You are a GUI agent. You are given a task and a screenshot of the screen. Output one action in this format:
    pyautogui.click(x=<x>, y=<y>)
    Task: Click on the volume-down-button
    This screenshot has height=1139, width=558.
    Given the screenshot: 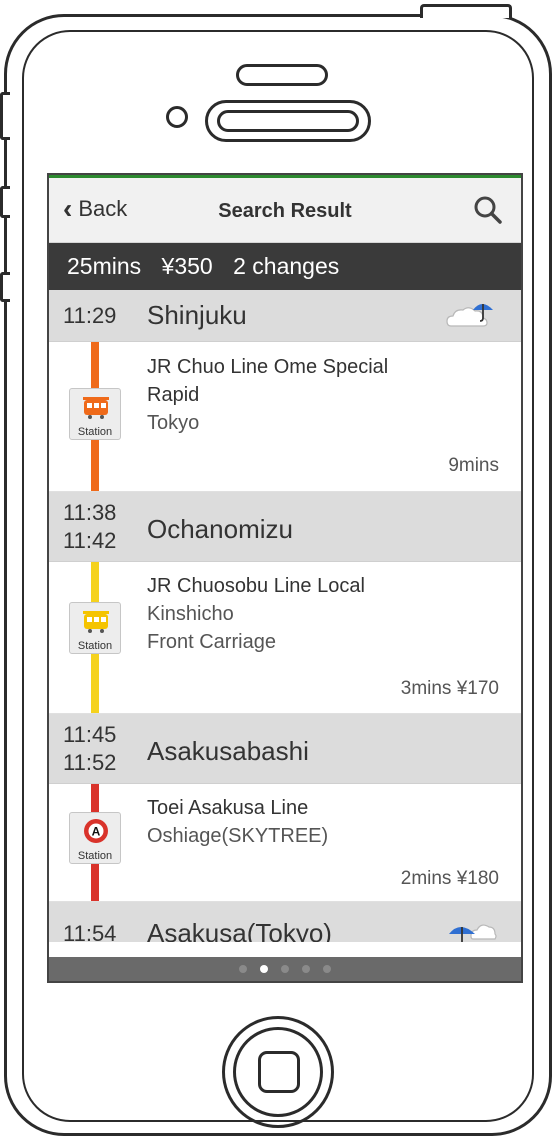 What is the action you would take?
    pyautogui.click(x=5, y=287)
    